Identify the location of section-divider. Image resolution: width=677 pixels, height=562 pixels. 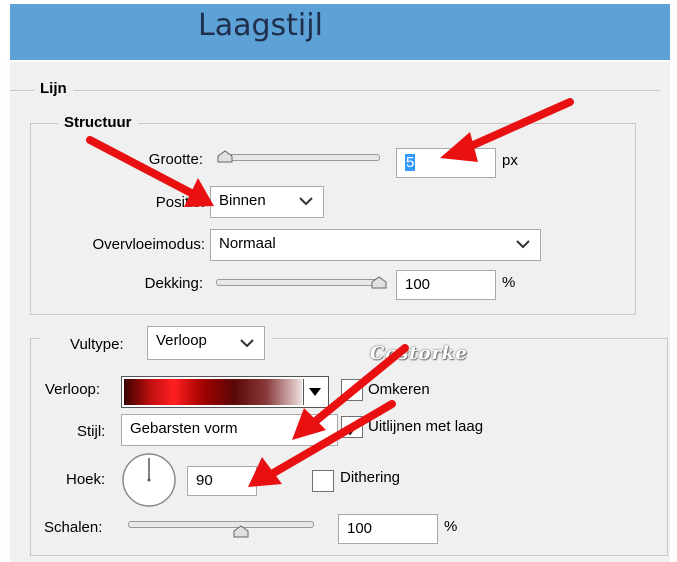
(335, 90).